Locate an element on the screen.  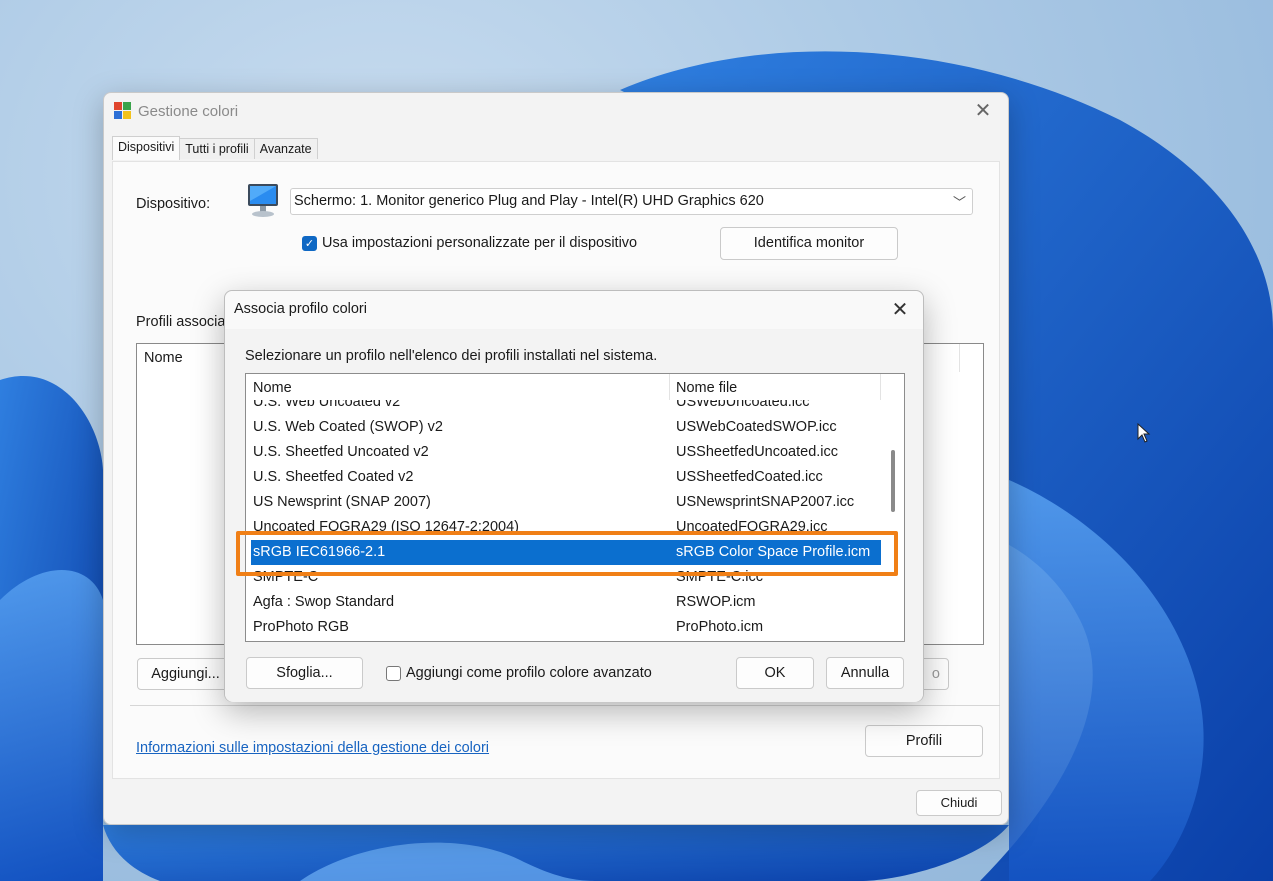
column-header-filename: Nome file is located at coordinates (706, 388).